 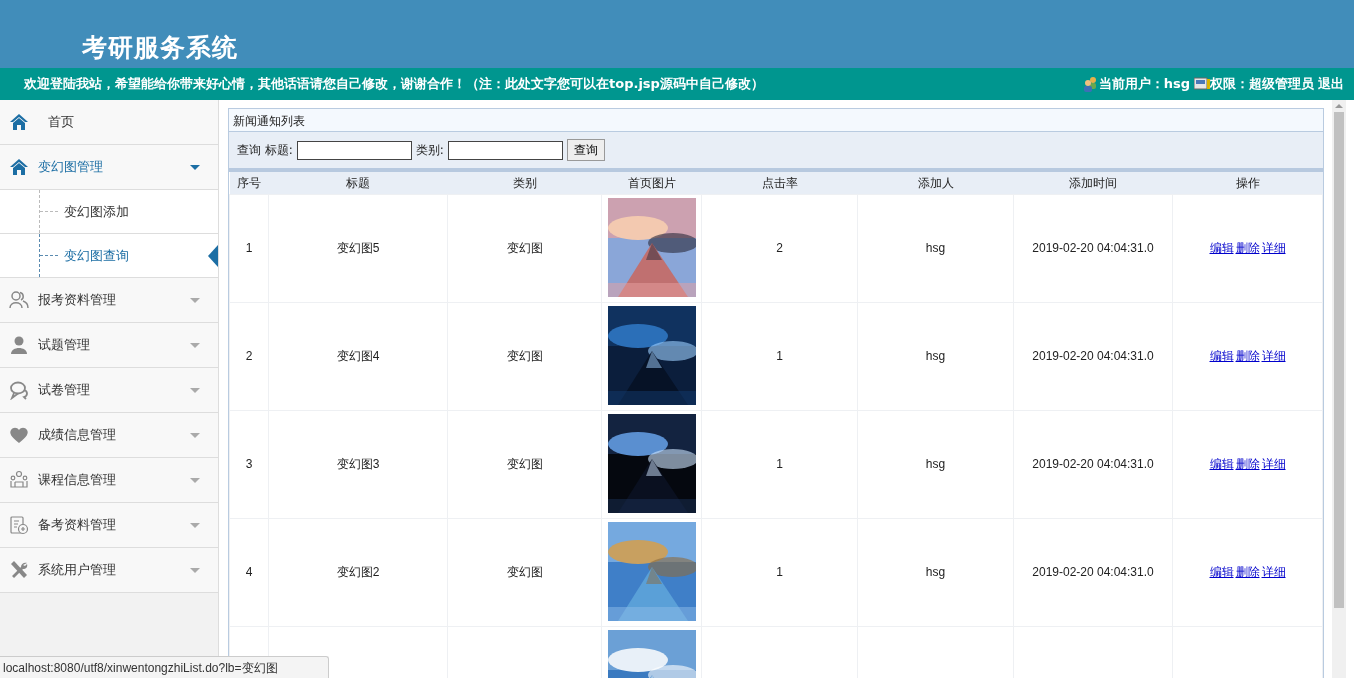 What do you see at coordinates (109, 570) in the screenshot?
I see `sidebar-item: 系统用户管理` at bounding box center [109, 570].